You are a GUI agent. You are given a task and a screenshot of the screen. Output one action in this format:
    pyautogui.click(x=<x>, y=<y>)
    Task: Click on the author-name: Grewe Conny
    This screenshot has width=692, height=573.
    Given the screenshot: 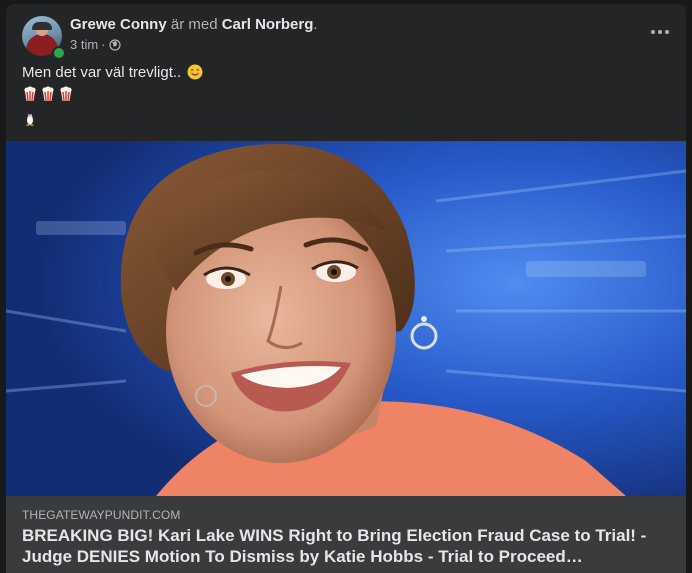 What is the action you would take?
    pyautogui.click(x=118, y=24)
    